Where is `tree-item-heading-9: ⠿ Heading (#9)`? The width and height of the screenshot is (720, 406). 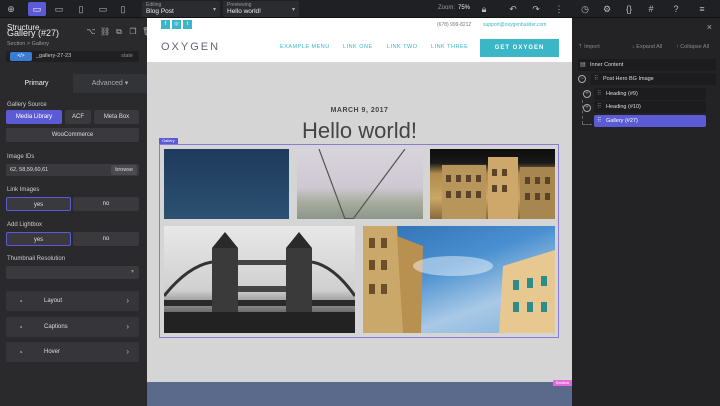 tree-item-heading-9: ⠿ Heading (#9) is located at coordinates (650, 94).